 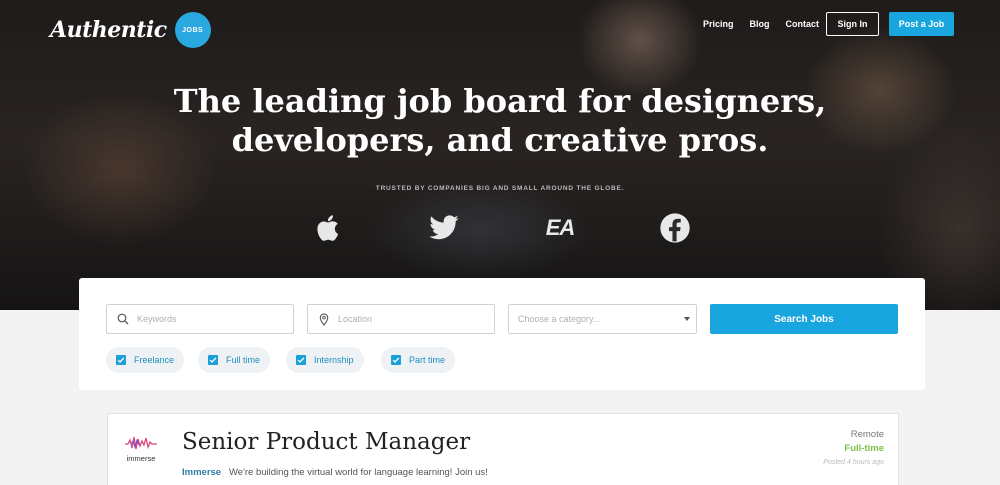 What do you see at coordinates (141, 458) in the screenshot?
I see `company-logo-text: immerse` at bounding box center [141, 458].